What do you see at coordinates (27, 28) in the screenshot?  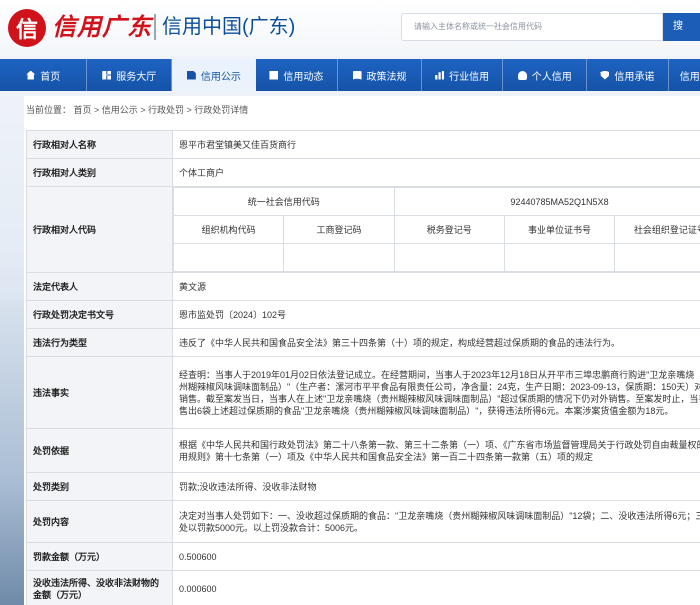 I see `logo-badge-icon: 信` at bounding box center [27, 28].